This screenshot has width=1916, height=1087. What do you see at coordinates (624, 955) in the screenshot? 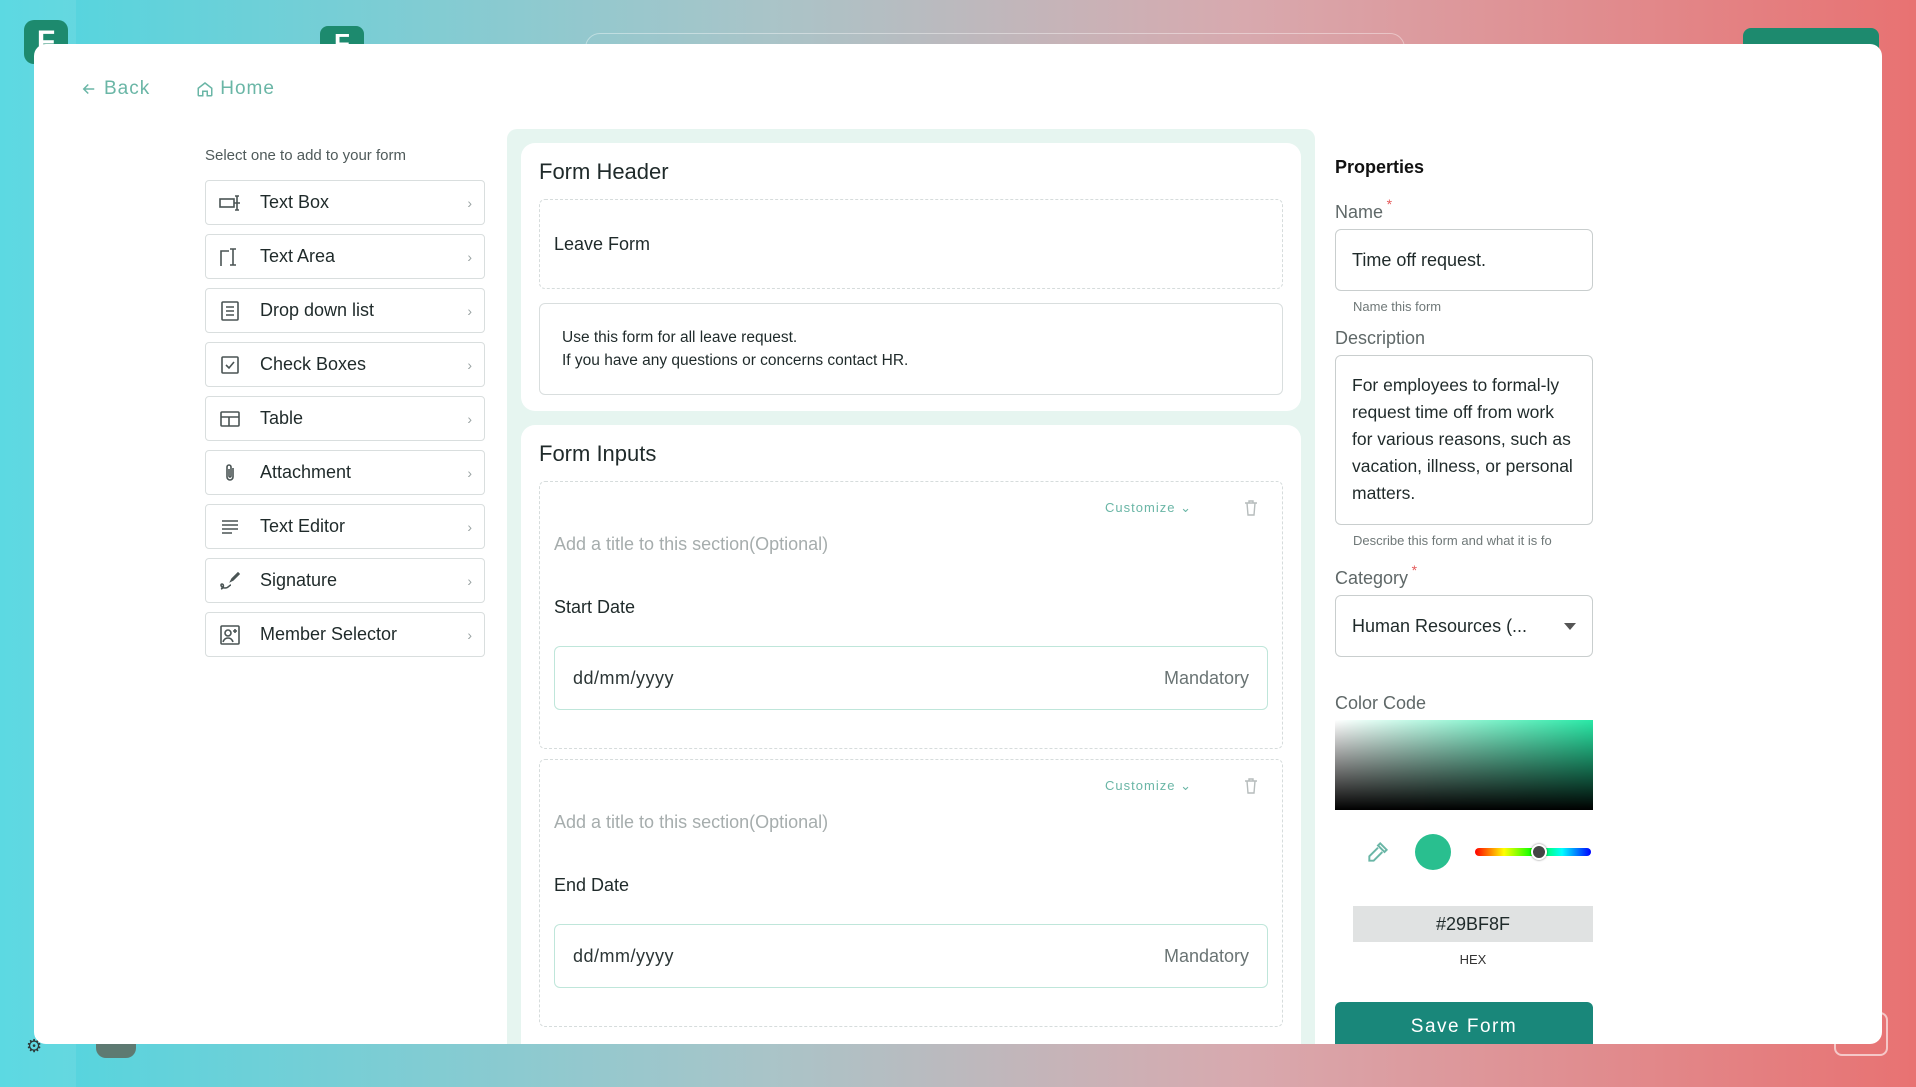
I see `date-placeholder: dd/mm/yyyy` at bounding box center [624, 955].